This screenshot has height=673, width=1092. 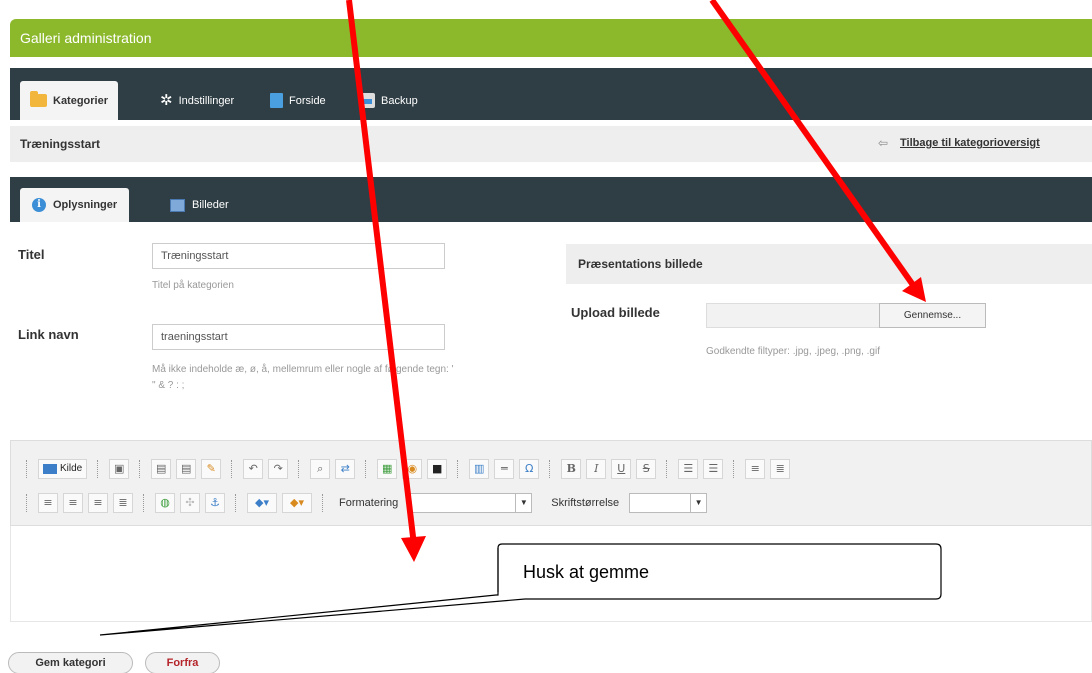 What do you see at coordinates (520, 589) in the screenshot?
I see `callout-bubble` at bounding box center [520, 589].